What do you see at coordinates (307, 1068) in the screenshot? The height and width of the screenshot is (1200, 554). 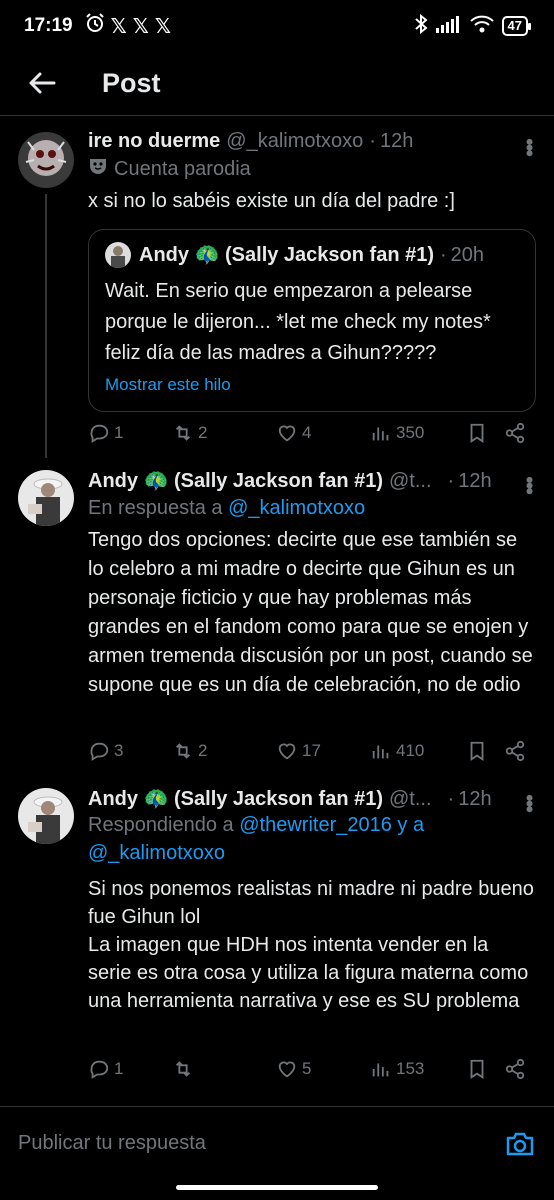 I see `like-count: 5` at bounding box center [307, 1068].